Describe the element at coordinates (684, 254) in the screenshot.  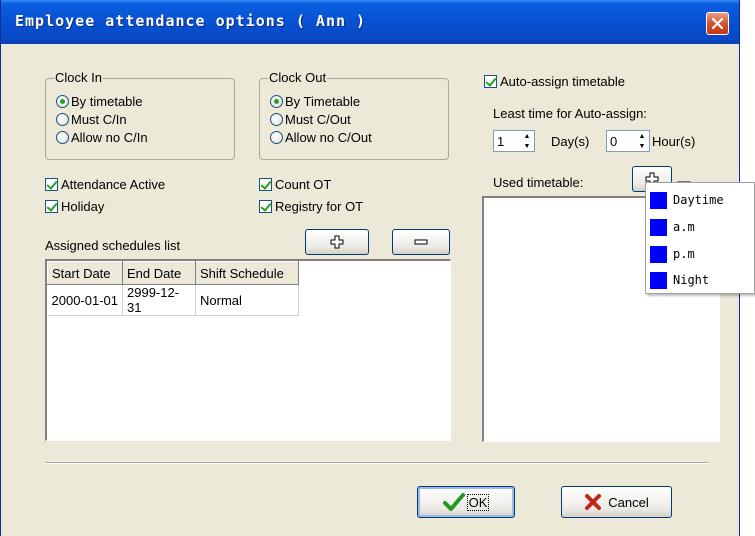
I see `dropdown-item-label: p.m` at that location.